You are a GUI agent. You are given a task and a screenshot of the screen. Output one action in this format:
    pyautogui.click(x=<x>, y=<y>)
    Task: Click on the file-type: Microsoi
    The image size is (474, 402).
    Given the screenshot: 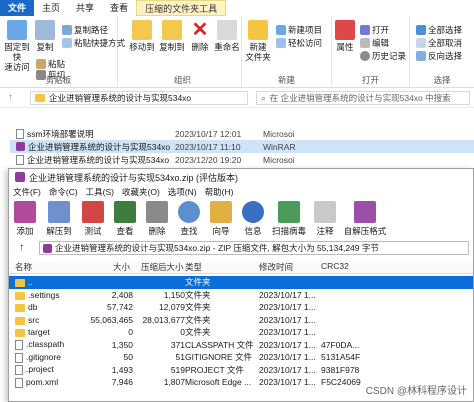 What is the action you would take?
    pyautogui.click(x=279, y=159)
    